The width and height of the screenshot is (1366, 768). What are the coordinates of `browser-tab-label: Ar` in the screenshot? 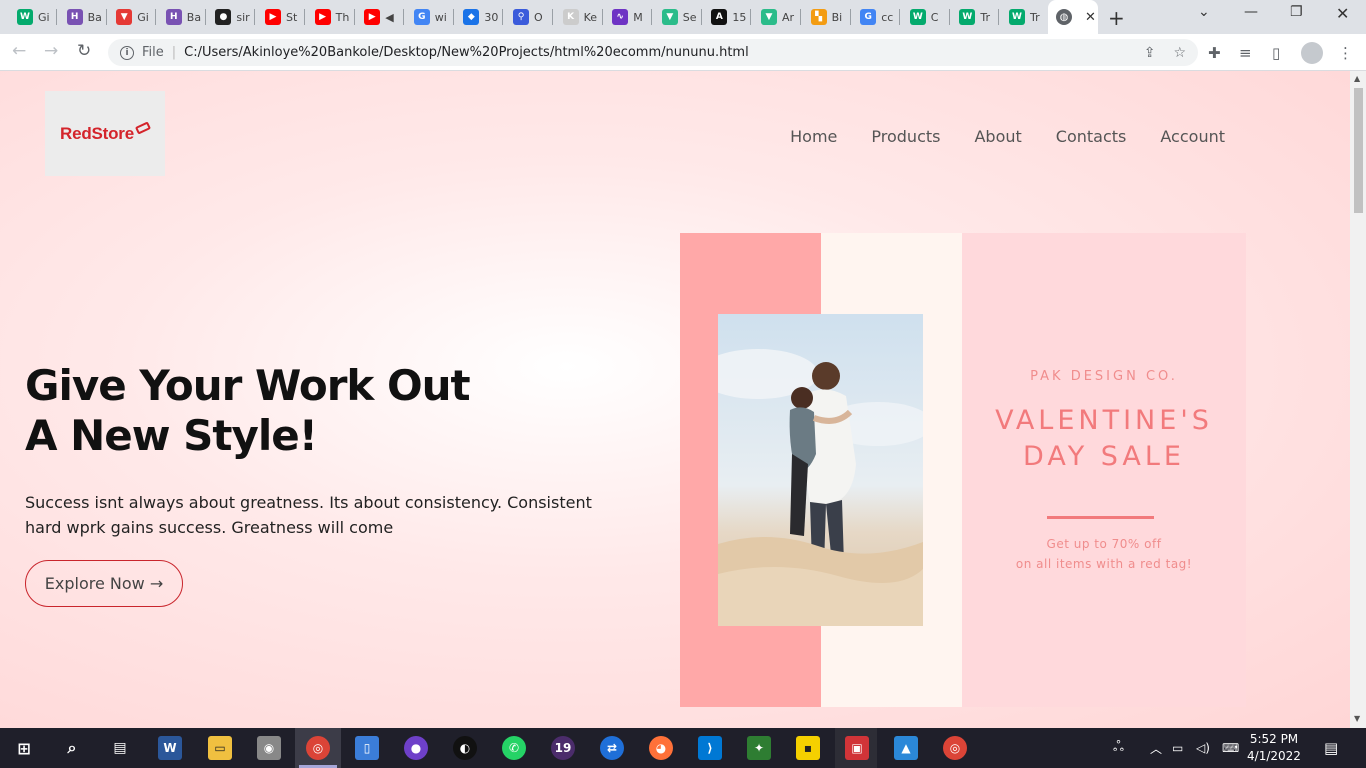 It's located at (788, 17).